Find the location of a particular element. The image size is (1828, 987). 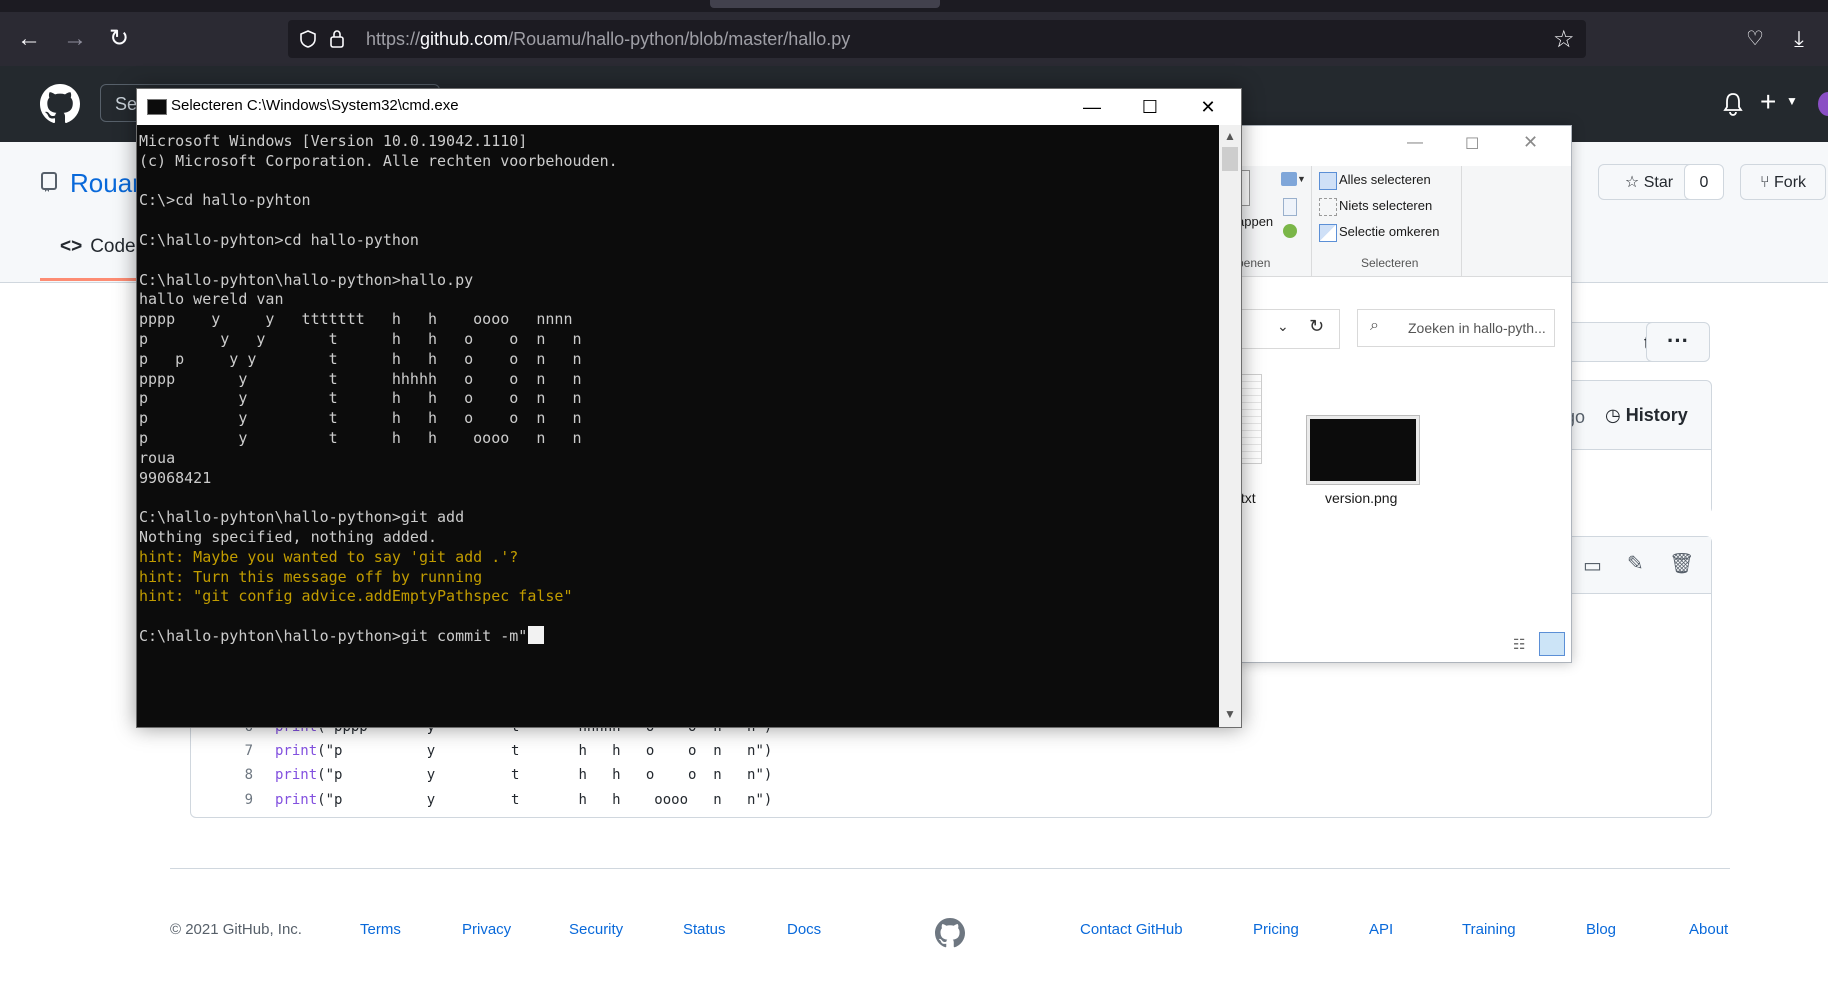

cmd-scrollbar: ▲ ▼ is located at coordinates (1230, 426).